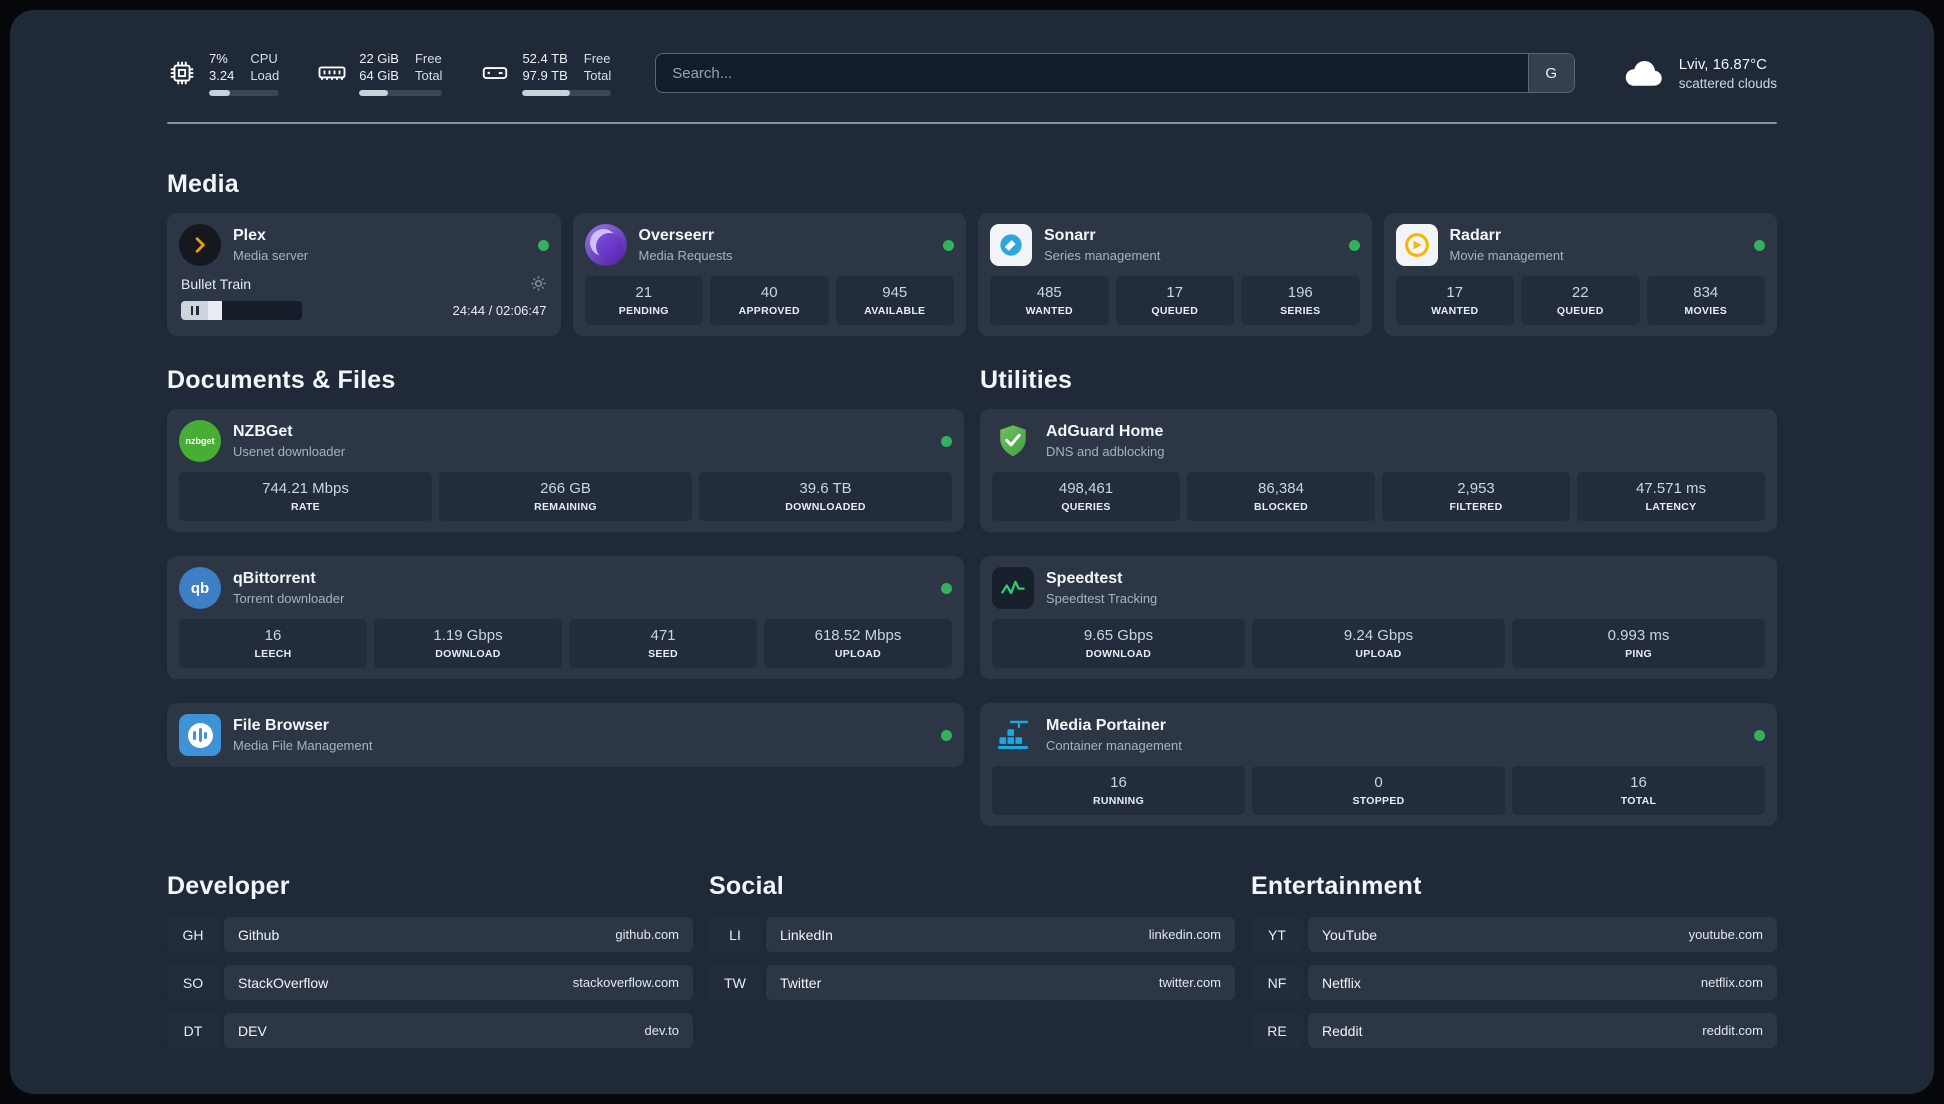 The image size is (1944, 1104). I want to click on cpu-labels: CPU Load, so click(264, 67).